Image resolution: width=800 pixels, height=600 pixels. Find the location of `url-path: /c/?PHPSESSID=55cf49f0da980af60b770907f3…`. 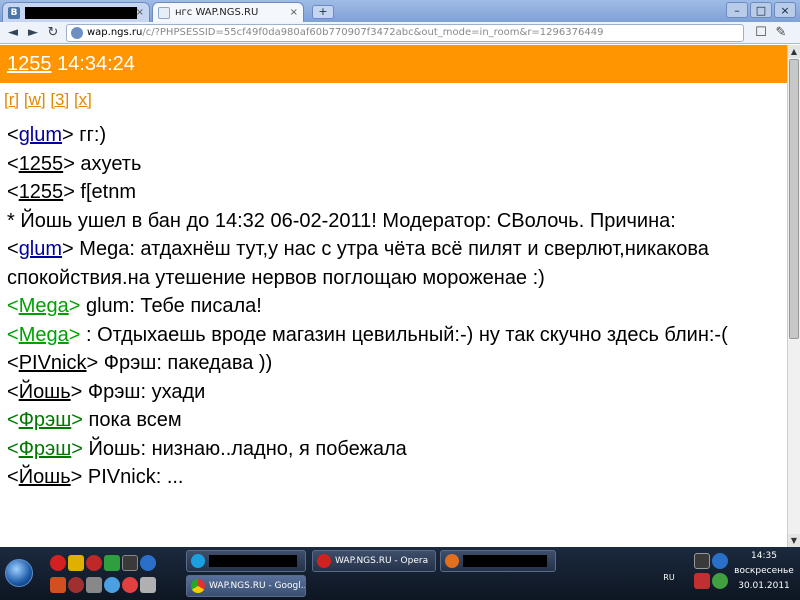

url-path: /c/?PHPSESSID=55cf49f0da980af60b770907f3… is located at coordinates (373, 32).